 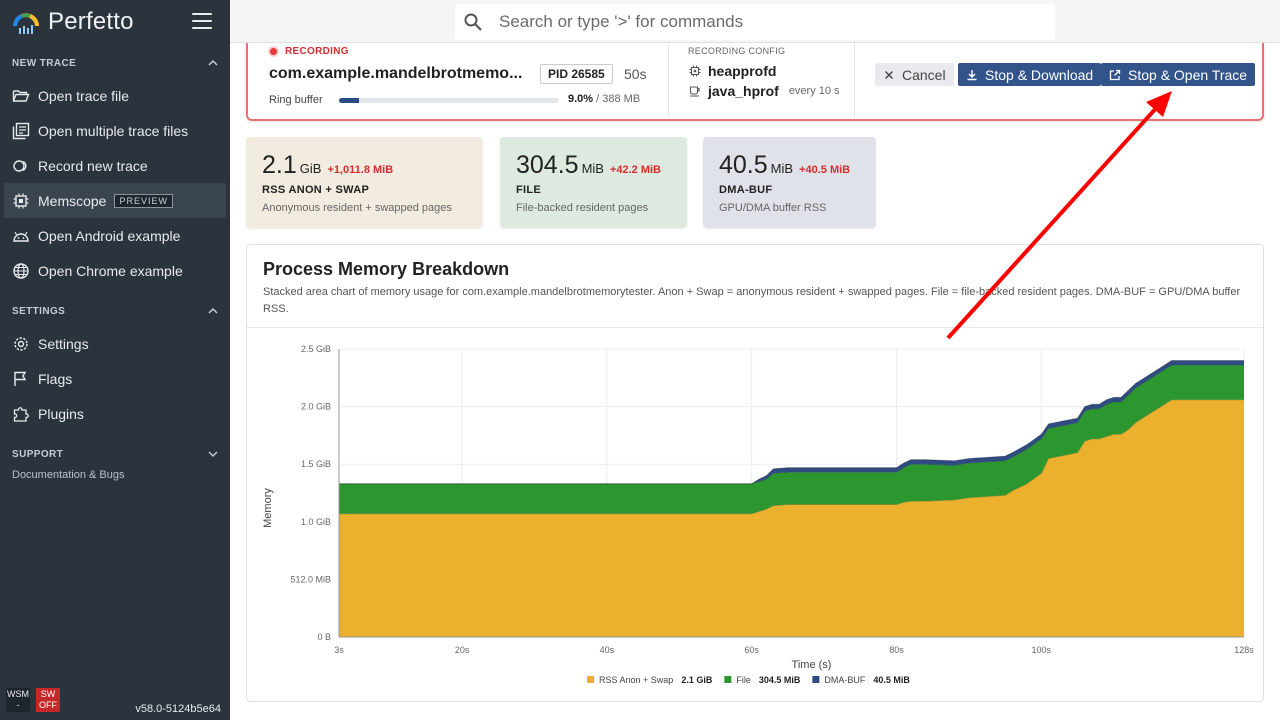 What do you see at coordinates (21, 130) in the screenshot?
I see `library-icon` at bounding box center [21, 130].